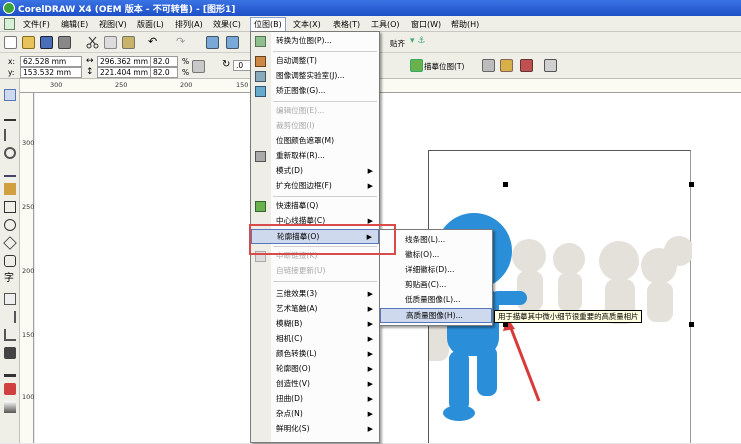  What do you see at coordinates (315, 324) in the screenshot?
I see `menu-item-blur: 模糊(B) ▶` at bounding box center [315, 324].